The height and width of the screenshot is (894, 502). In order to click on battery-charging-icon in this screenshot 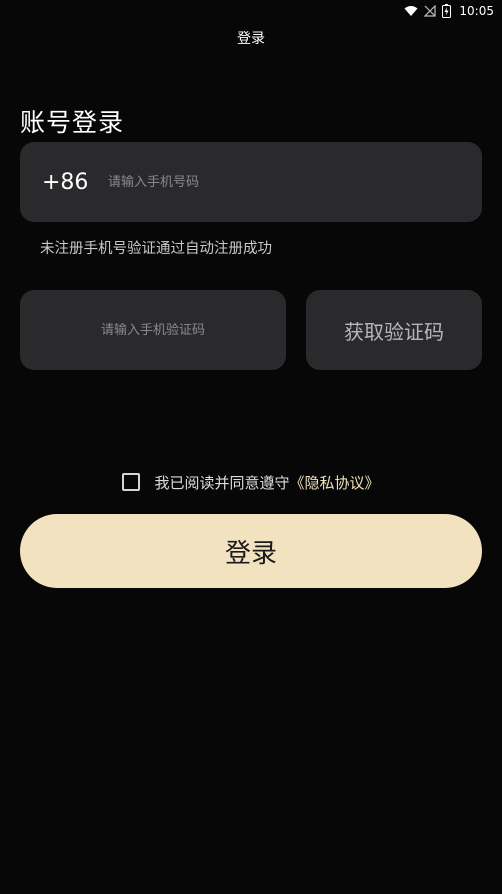, I will do `click(447, 11)`.